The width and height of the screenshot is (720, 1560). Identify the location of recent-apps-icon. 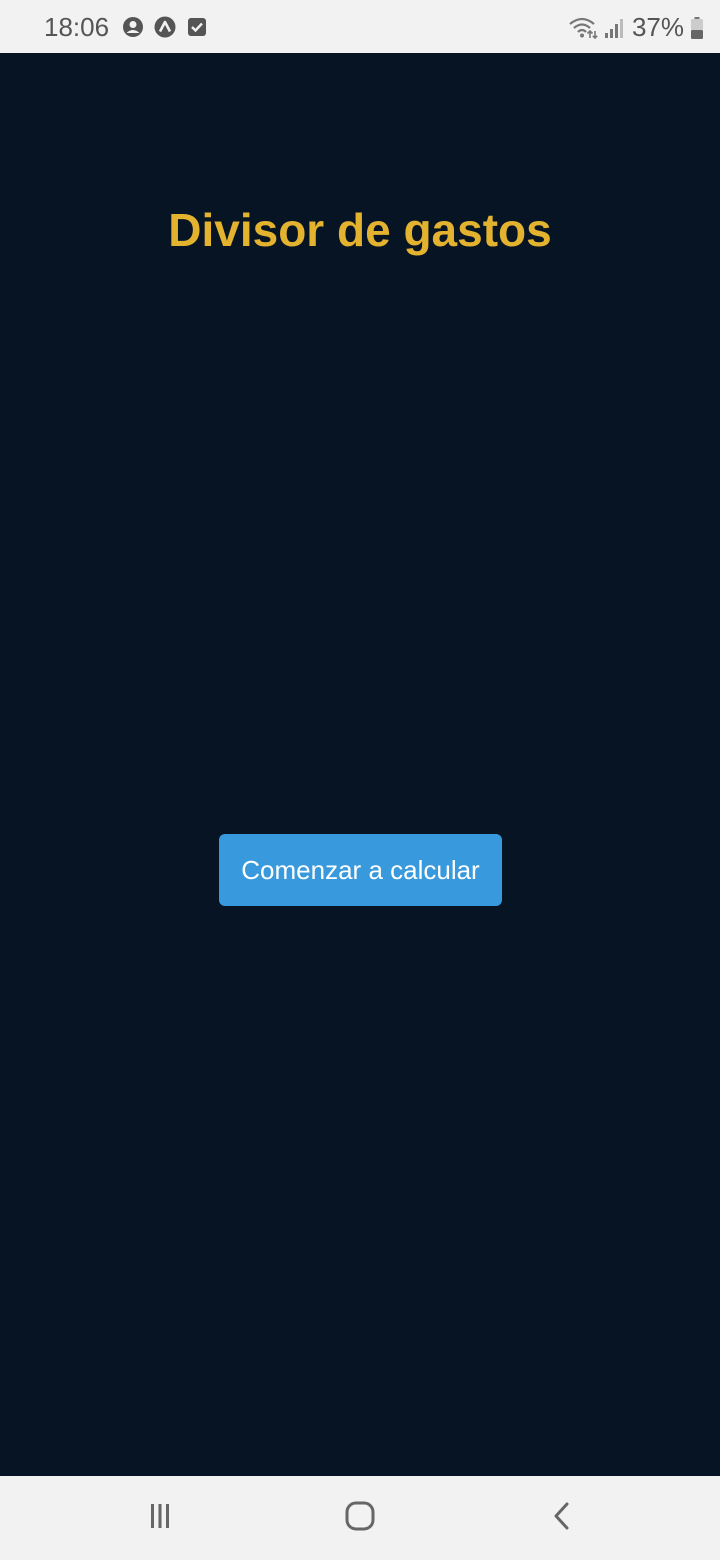
(160, 1518).